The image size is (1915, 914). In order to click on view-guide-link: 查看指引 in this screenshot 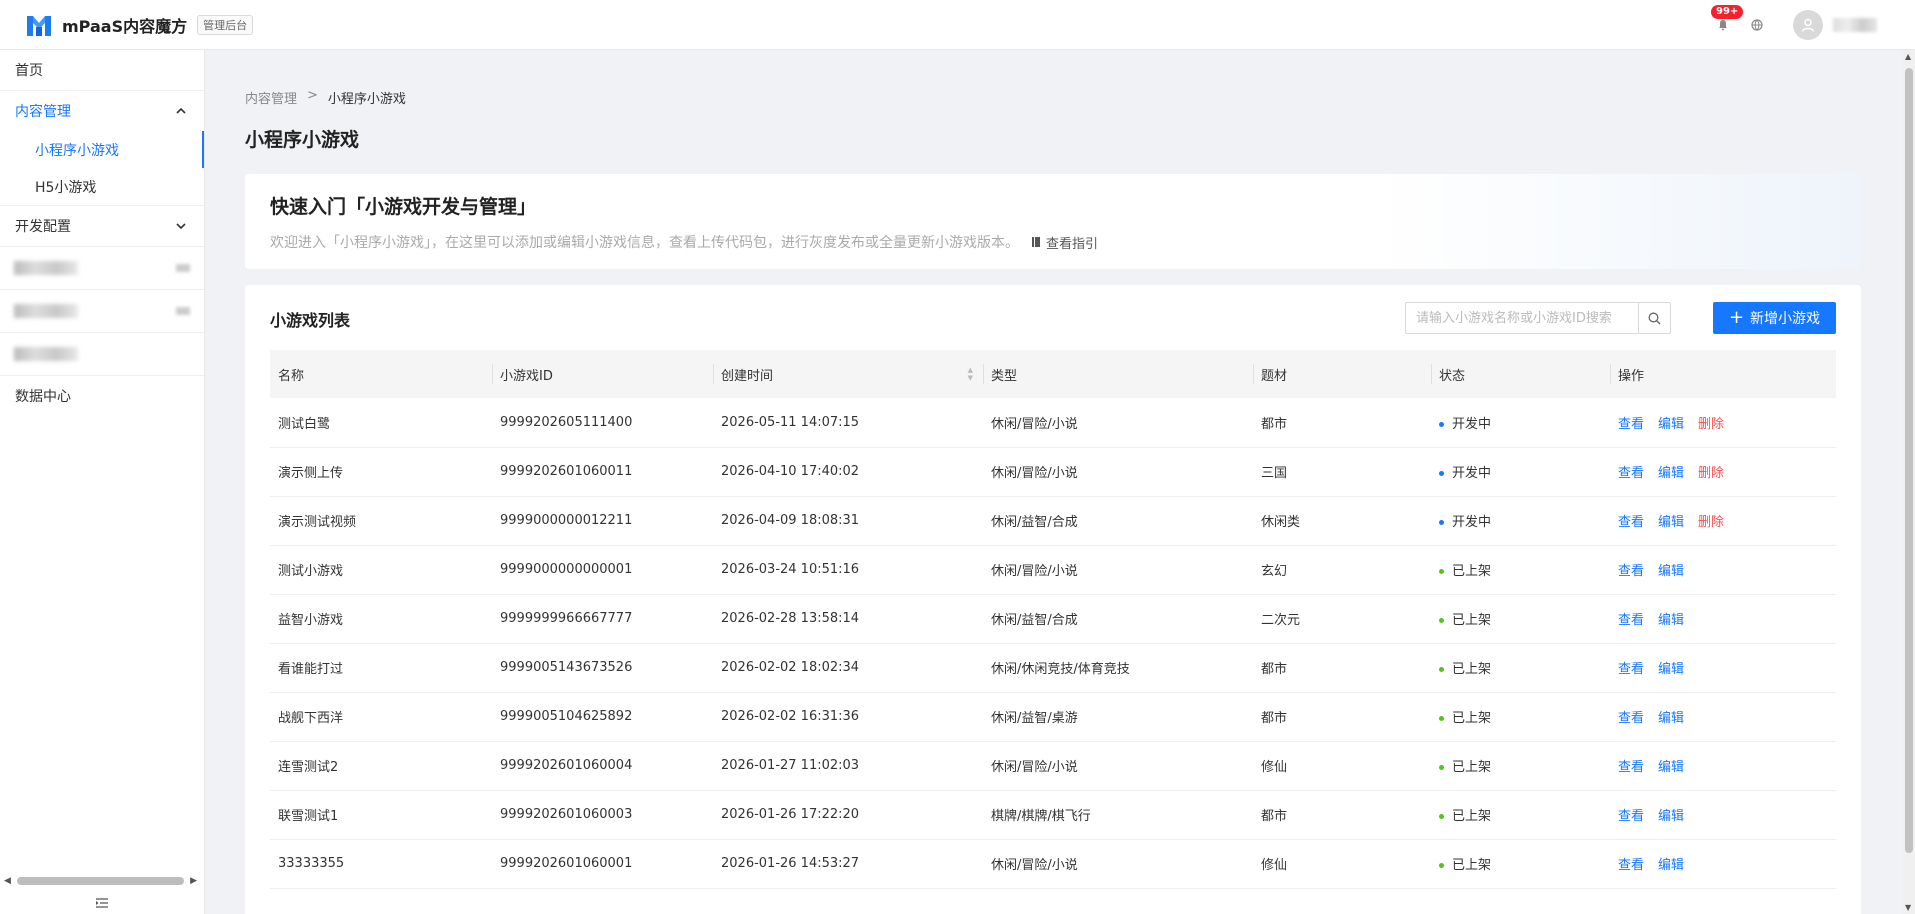, I will do `click(1064, 242)`.